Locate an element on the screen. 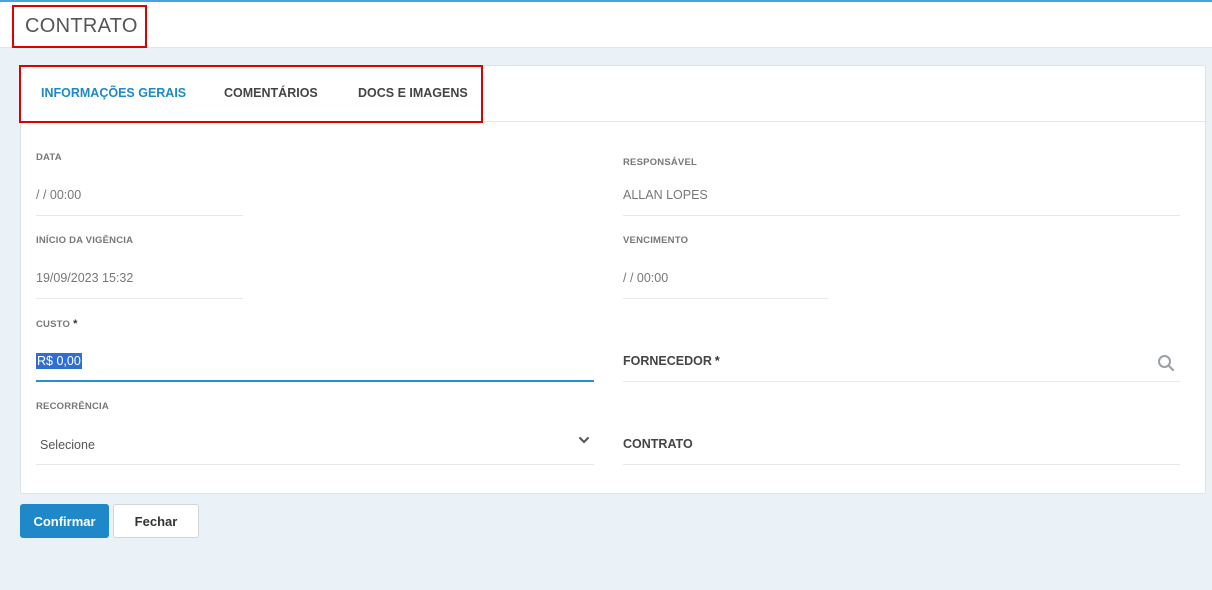 The height and width of the screenshot is (590, 1212). data-field: / / 00:00 is located at coordinates (58, 195).